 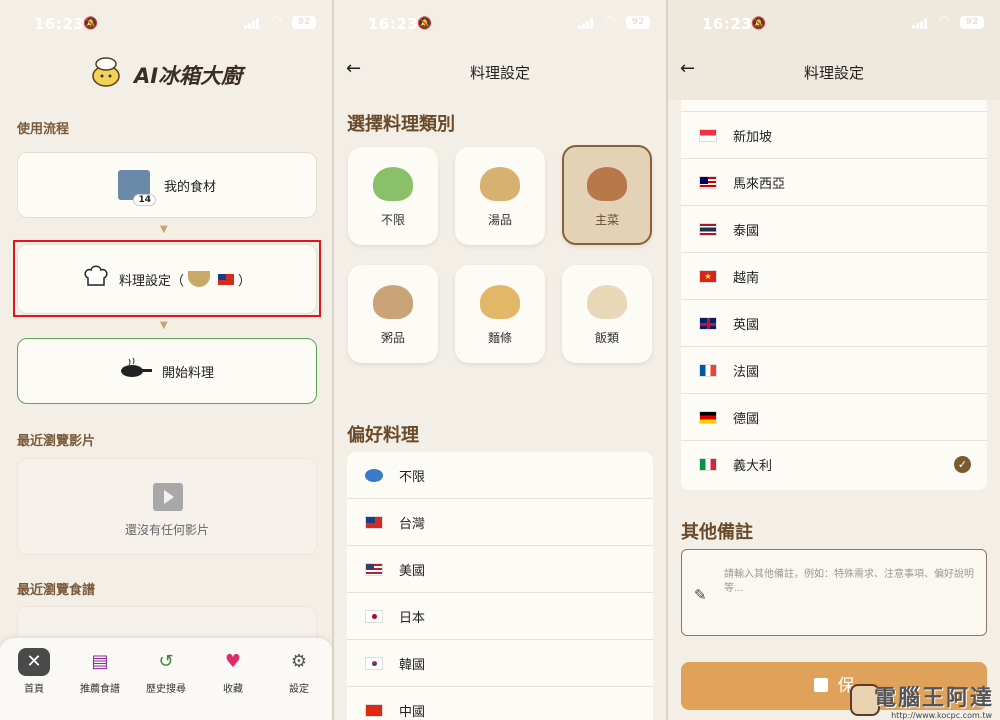 I want to click on section-flow: 使用流程, so click(x=43, y=129).